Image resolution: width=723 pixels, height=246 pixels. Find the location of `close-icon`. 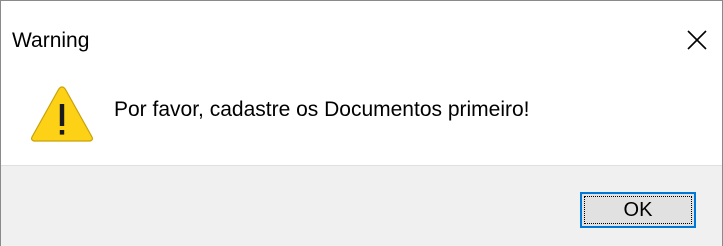

close-icon is located at coordinates (697, 40).